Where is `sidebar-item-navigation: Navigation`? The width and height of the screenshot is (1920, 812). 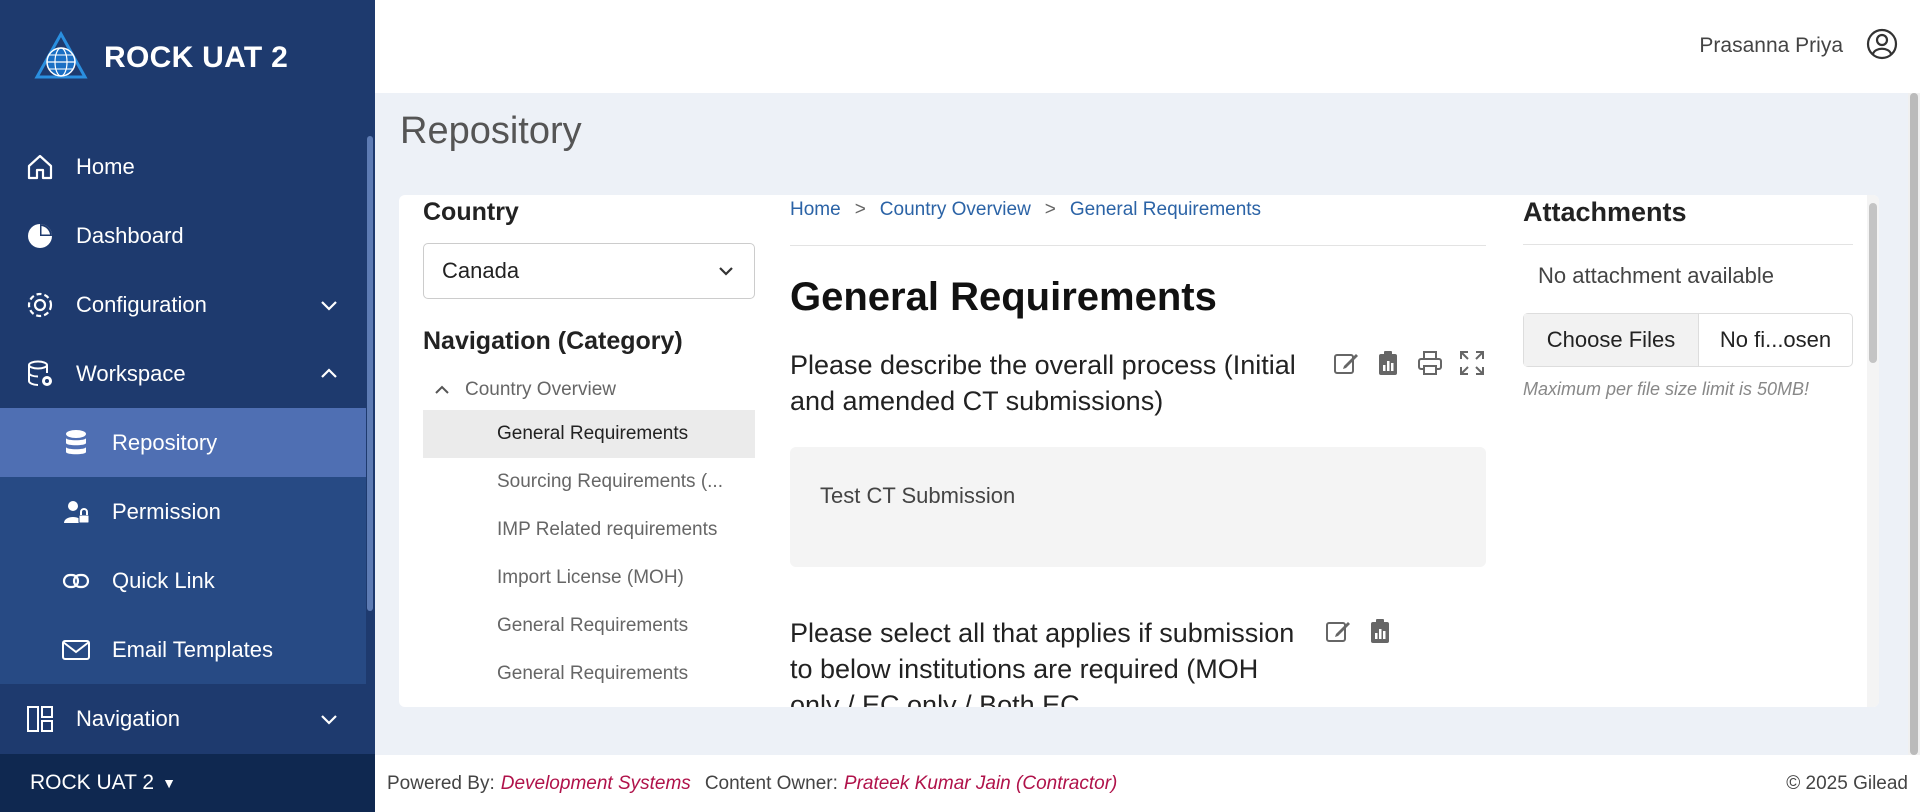
sidebar-item-navigation: Navigation is located at coordinates (183, 718).